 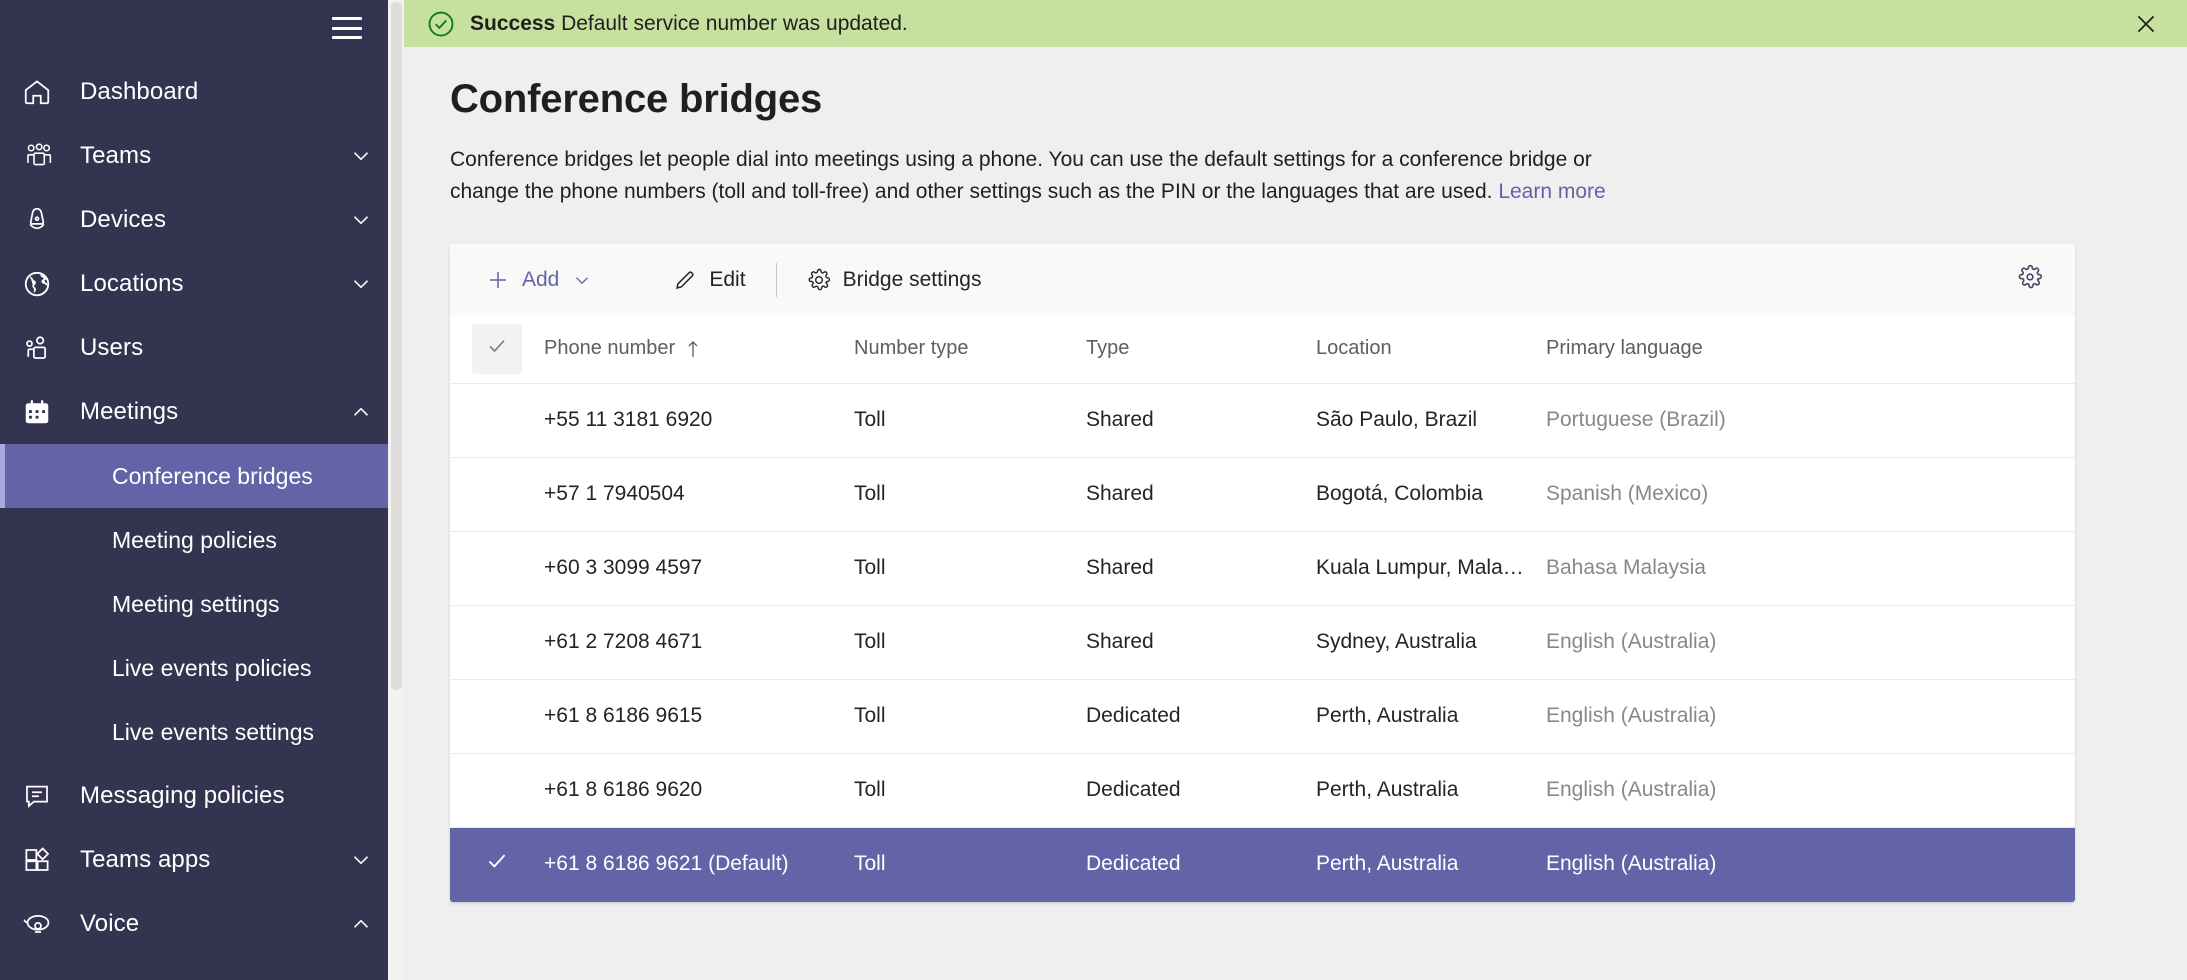 What do you see at coordinates (1421, 568) in the screenshot?
I see `cell-location: Kuala Lumpur, Malaysia` at bounding box center [1421, 568].